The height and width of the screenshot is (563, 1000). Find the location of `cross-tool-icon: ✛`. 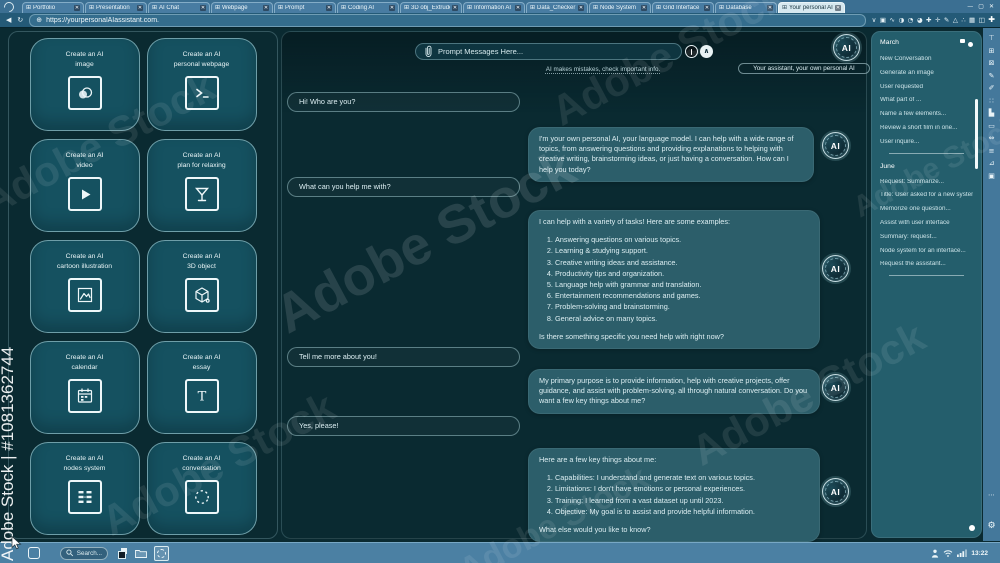

cross-tool-icon: ✛ is located at coordinates (937, 20).